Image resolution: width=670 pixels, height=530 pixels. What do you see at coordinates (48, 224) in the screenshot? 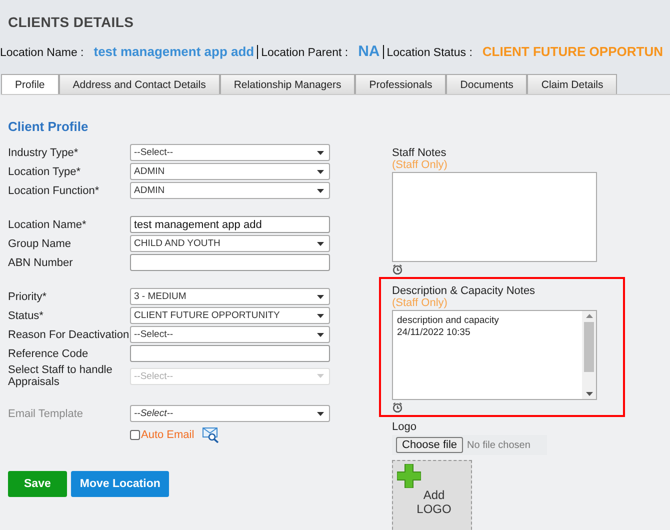
I see `field-label: Location Name*` at bounding box center [48, 224].